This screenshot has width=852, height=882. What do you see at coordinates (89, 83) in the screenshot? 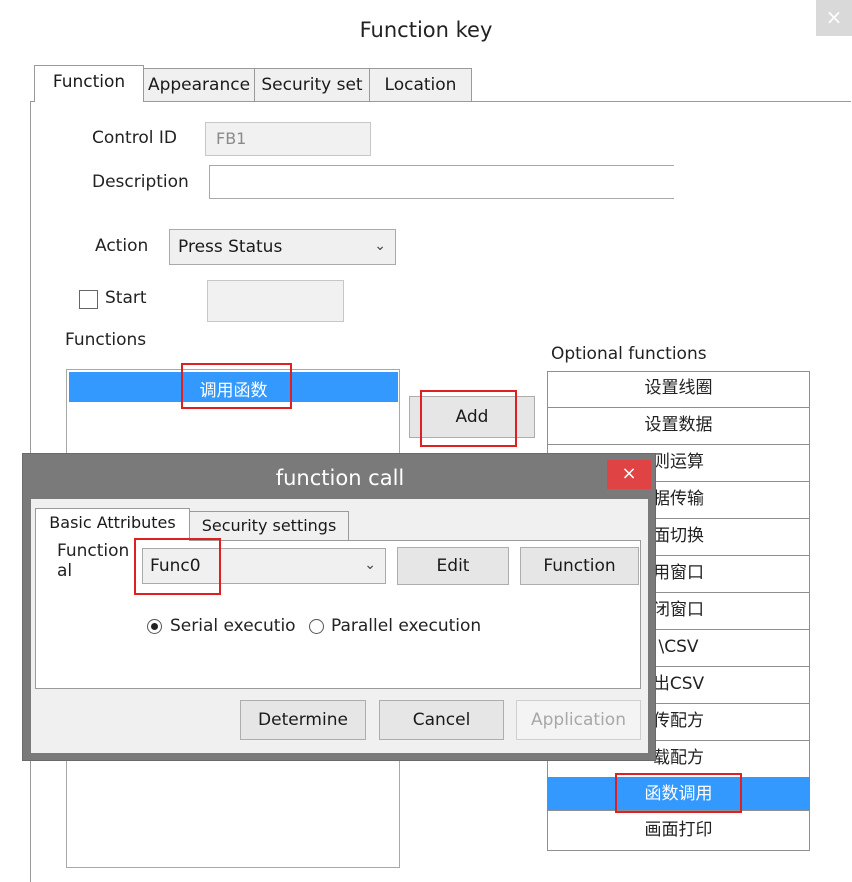
I see `tab-function: Function` at bounding box center [89, 83].